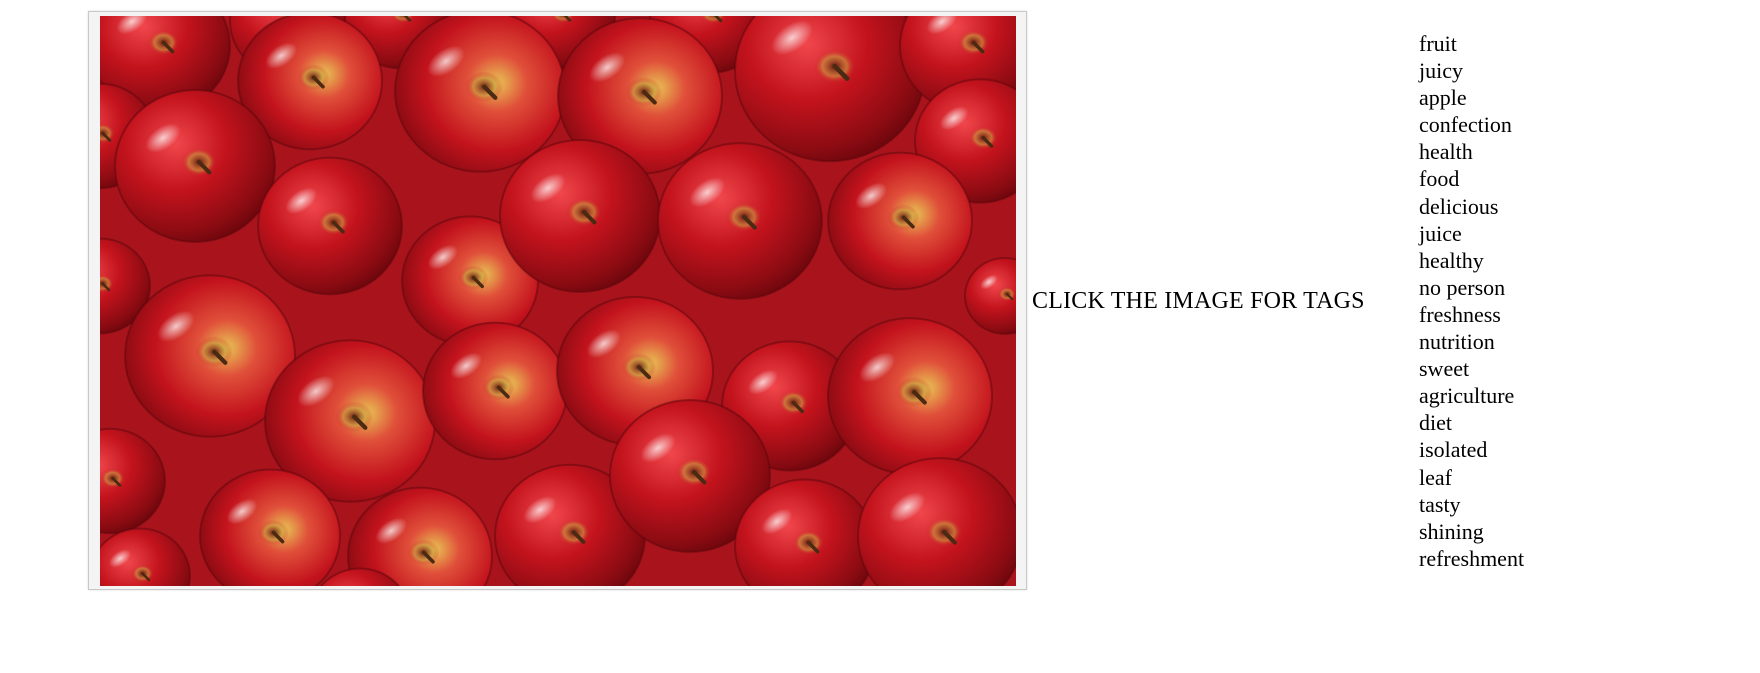 Image resolution: width=1760 pixels, height=673 pixels. Describe the element at coordinates (1444, 369) in the screenshot. I see `tag-item: sweet` at that location.